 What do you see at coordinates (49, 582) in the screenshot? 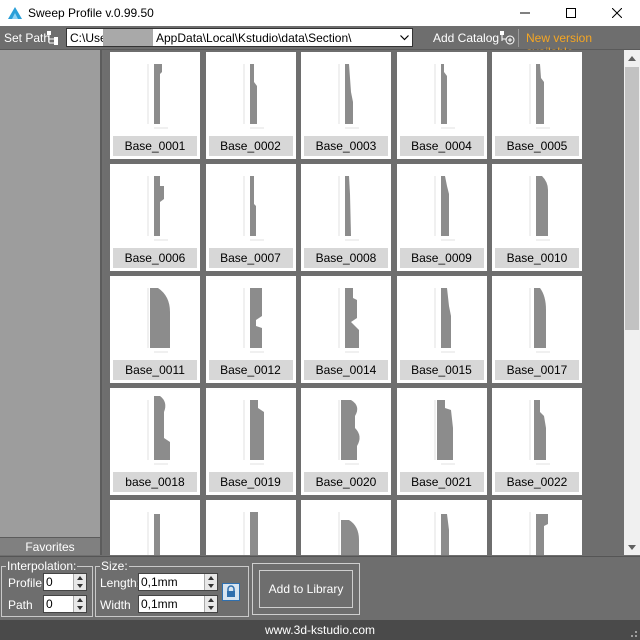
I see `profile-interpolation-value: 0` at bounding box center [49, 582].